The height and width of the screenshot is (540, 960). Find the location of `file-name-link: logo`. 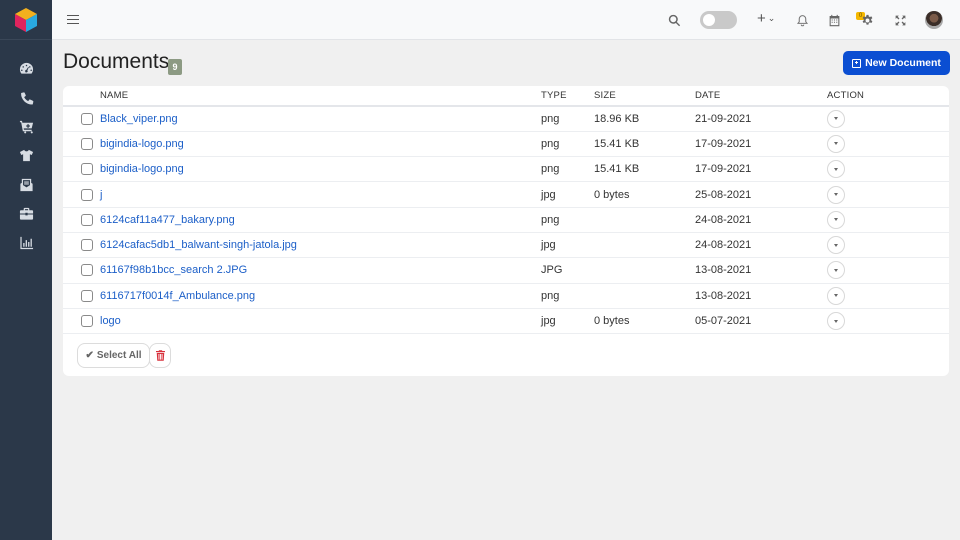

file-name-link: logo is located at coordinates (110, 321).